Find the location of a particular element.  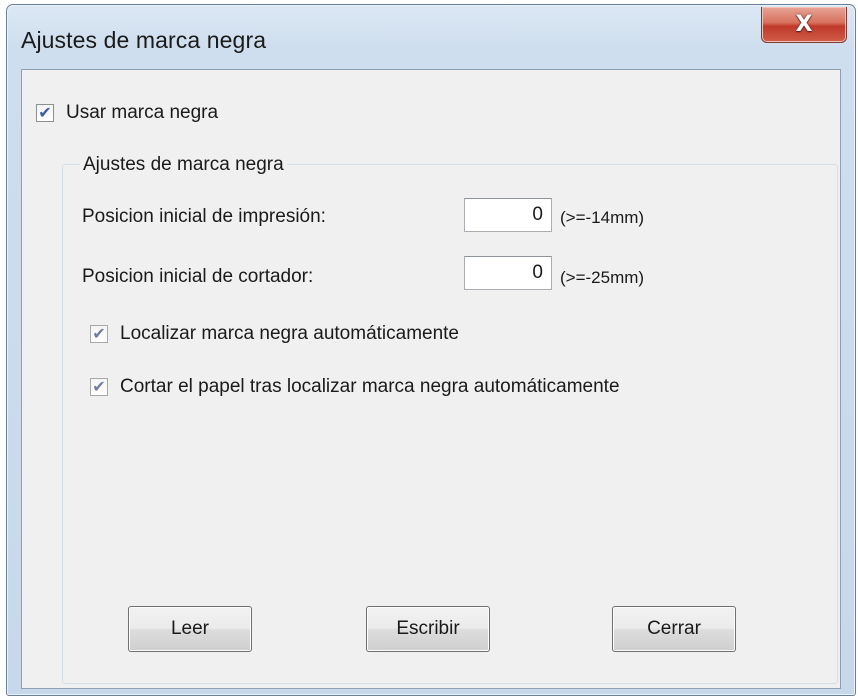

write-button: Escribir is located at coordinates (428, 629).